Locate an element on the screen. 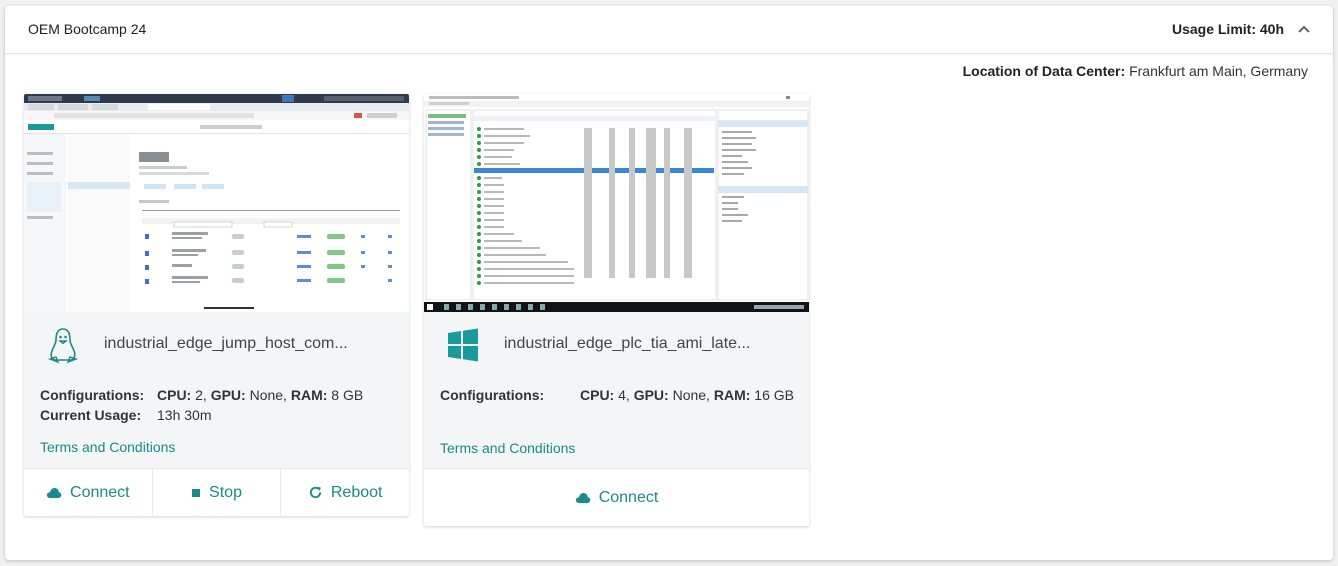  vm-actions: Connect Stop Reboot is located at coordinates (216, 492).